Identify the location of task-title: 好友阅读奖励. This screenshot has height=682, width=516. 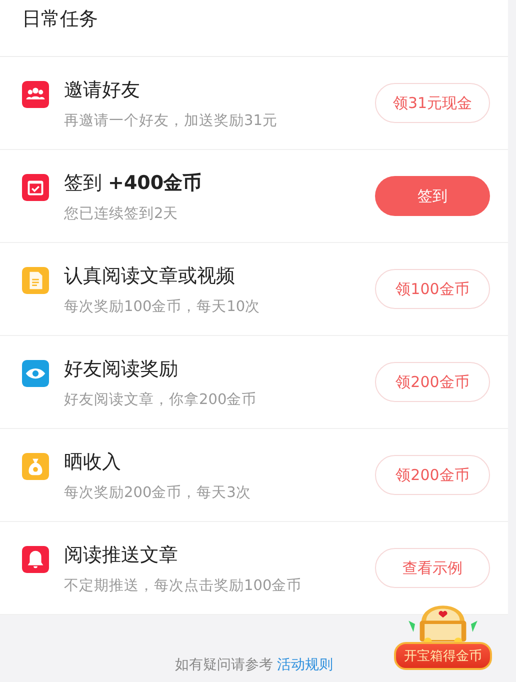
(121, 369).